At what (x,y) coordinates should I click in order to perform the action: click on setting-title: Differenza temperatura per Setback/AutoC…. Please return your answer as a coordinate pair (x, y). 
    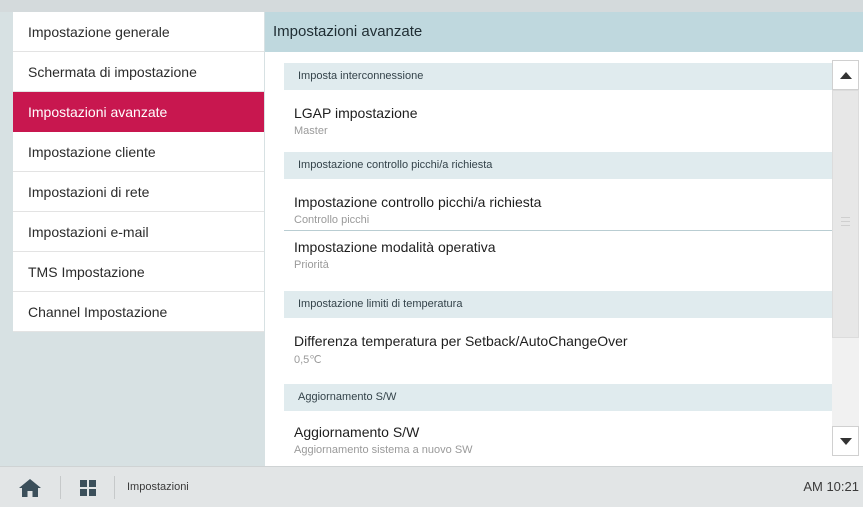
    Looking at the image, I should click on (461, 341).